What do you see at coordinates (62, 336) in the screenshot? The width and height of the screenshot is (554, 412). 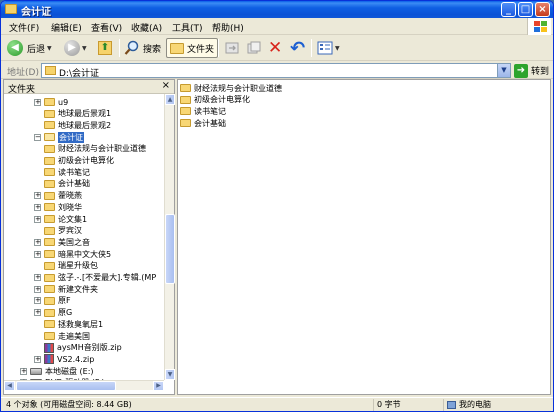 I see `tree-item: 走遍美国` at bounding box center [62, 336].